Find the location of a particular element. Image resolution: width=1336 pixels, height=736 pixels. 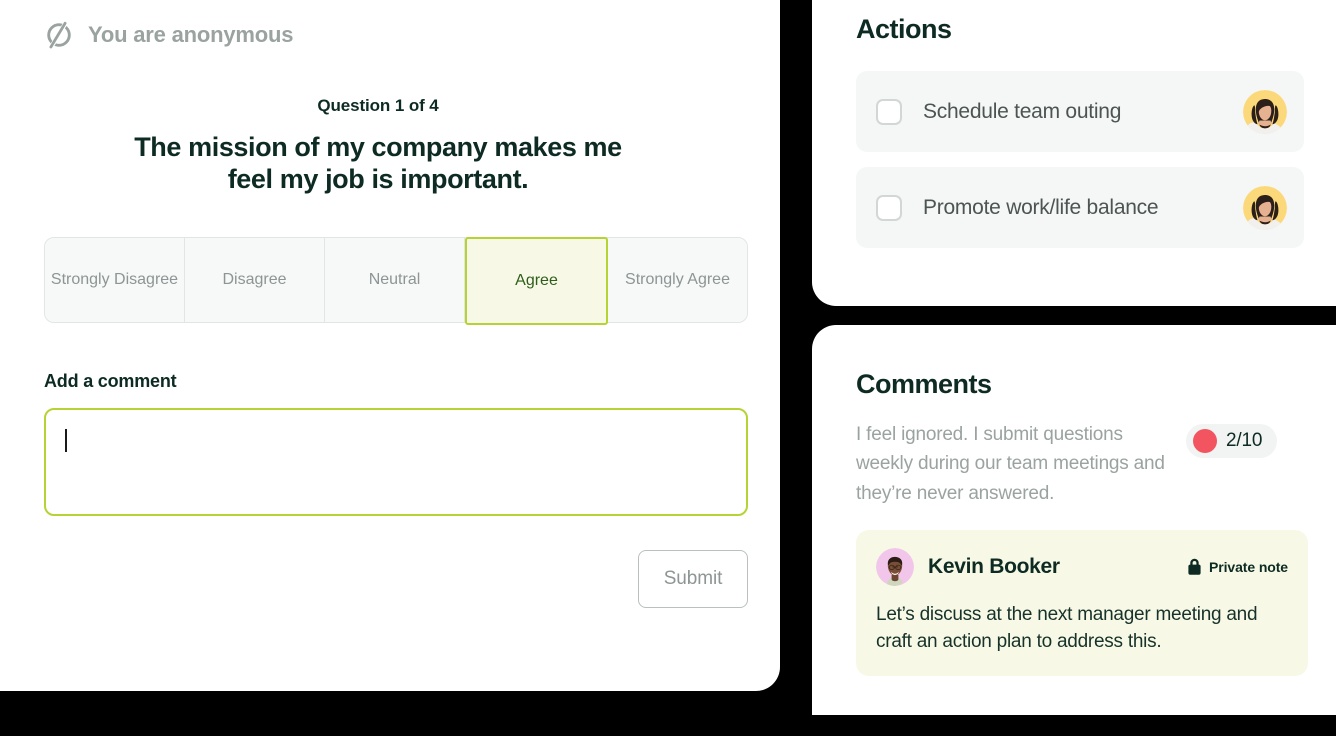

likert-option-disagree: Disagree is located at coordinates (255, 280).